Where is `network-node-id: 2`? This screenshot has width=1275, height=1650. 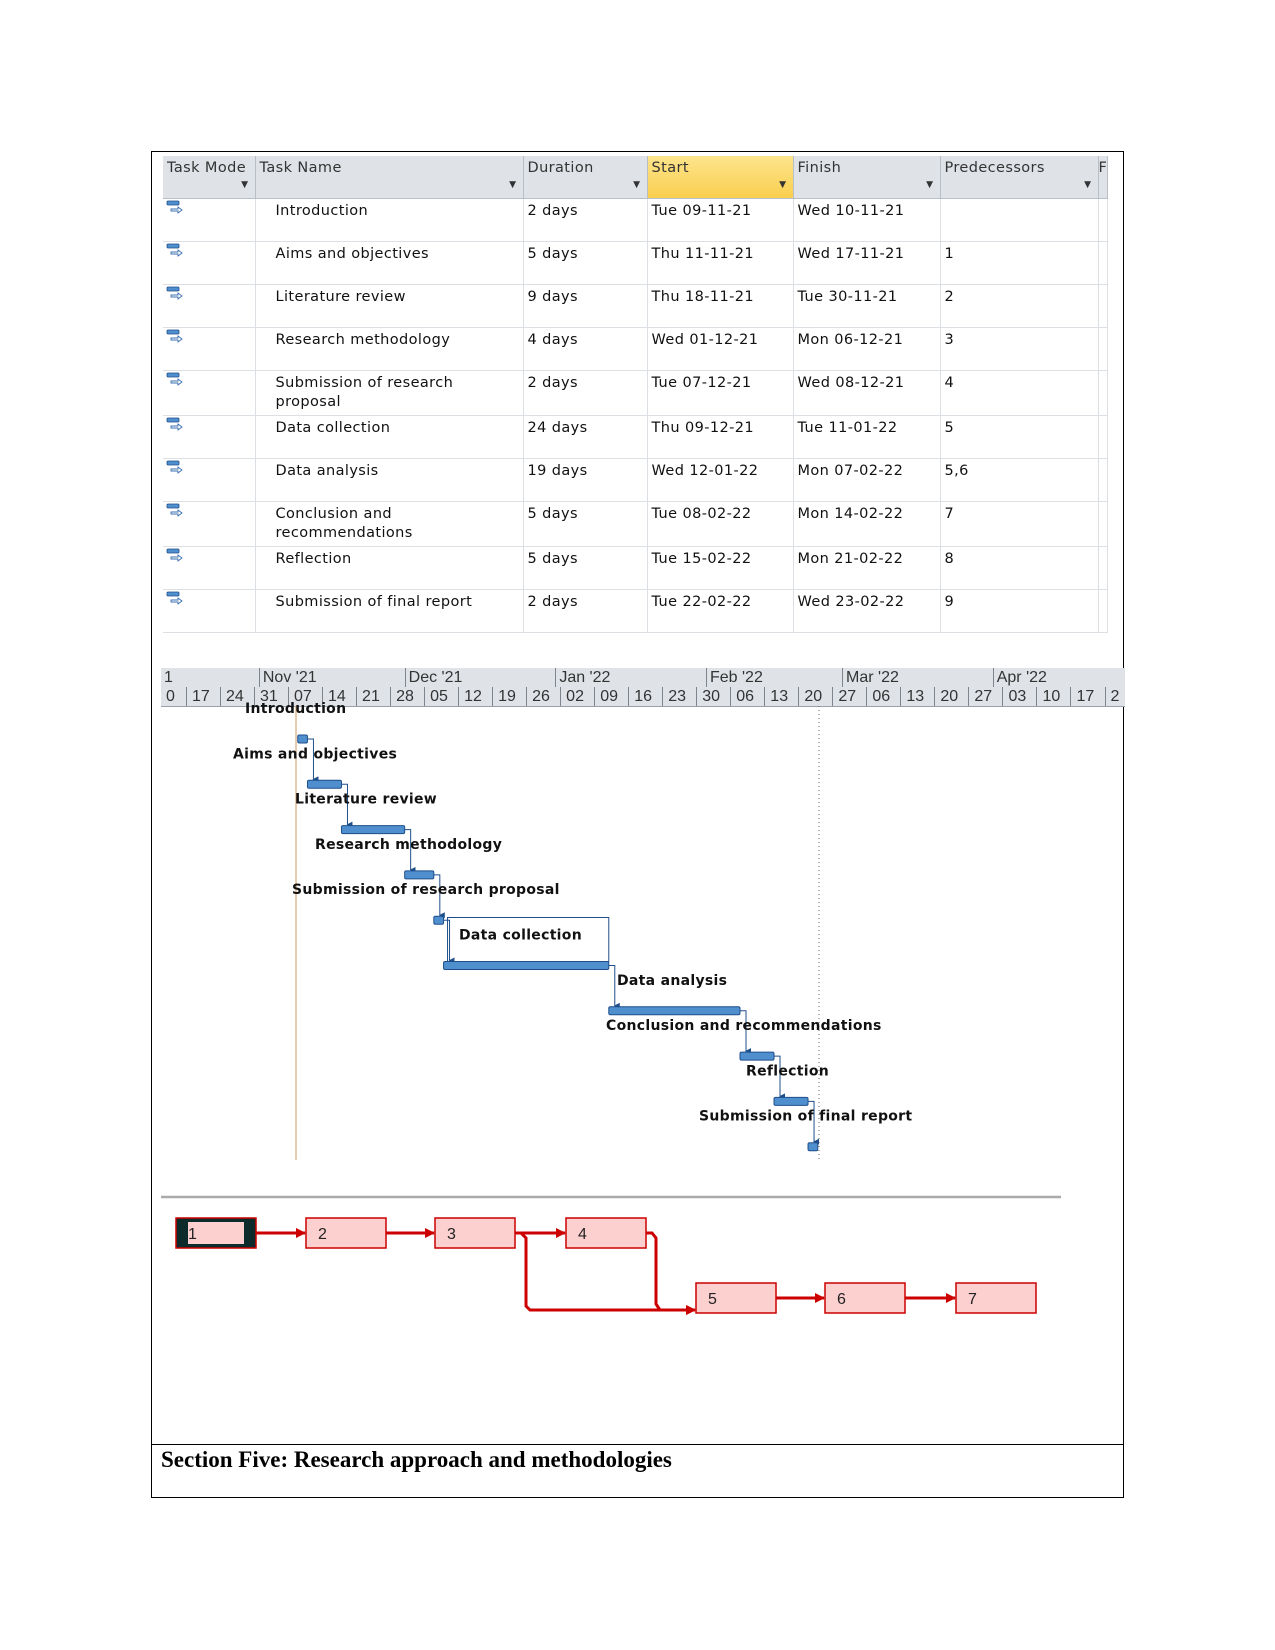 network-node-id: 2 is located at coordinates (322, 1234).